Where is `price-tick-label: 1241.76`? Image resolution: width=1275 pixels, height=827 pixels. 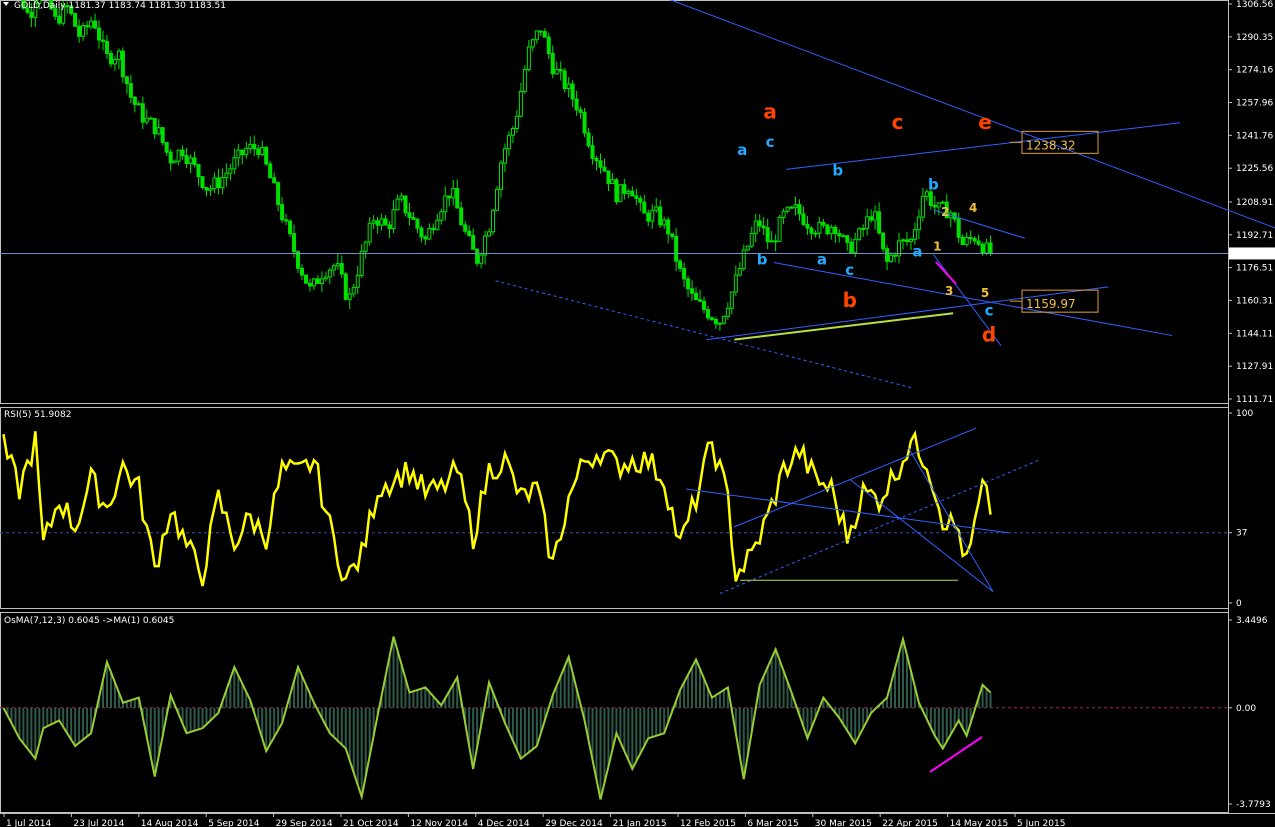 price-tick-label: 1241.76 is located at coordinates (1254, 136).